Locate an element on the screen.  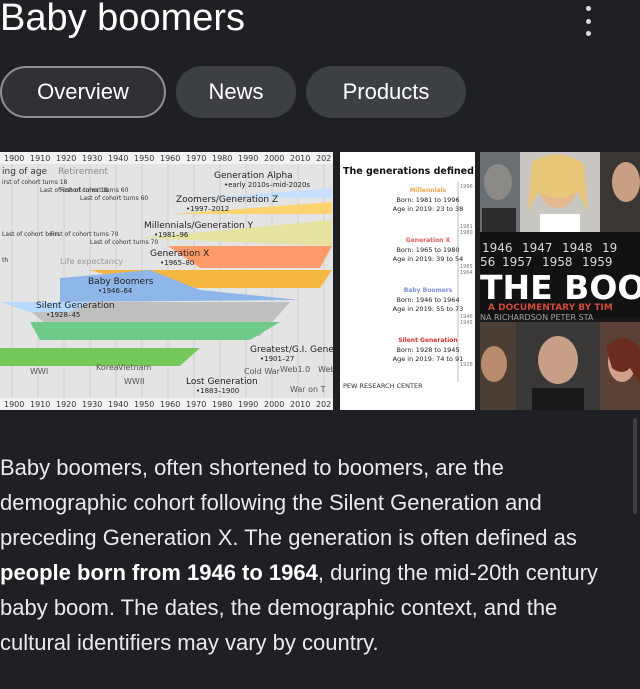
timeline-event-label: WWI is located at coordinates (39, 371).